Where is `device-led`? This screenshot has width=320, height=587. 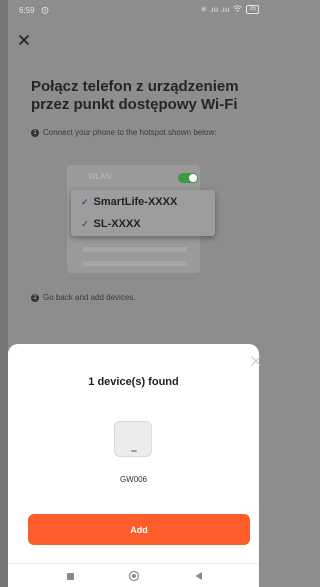
device-led is located at coordinates (134, 451).